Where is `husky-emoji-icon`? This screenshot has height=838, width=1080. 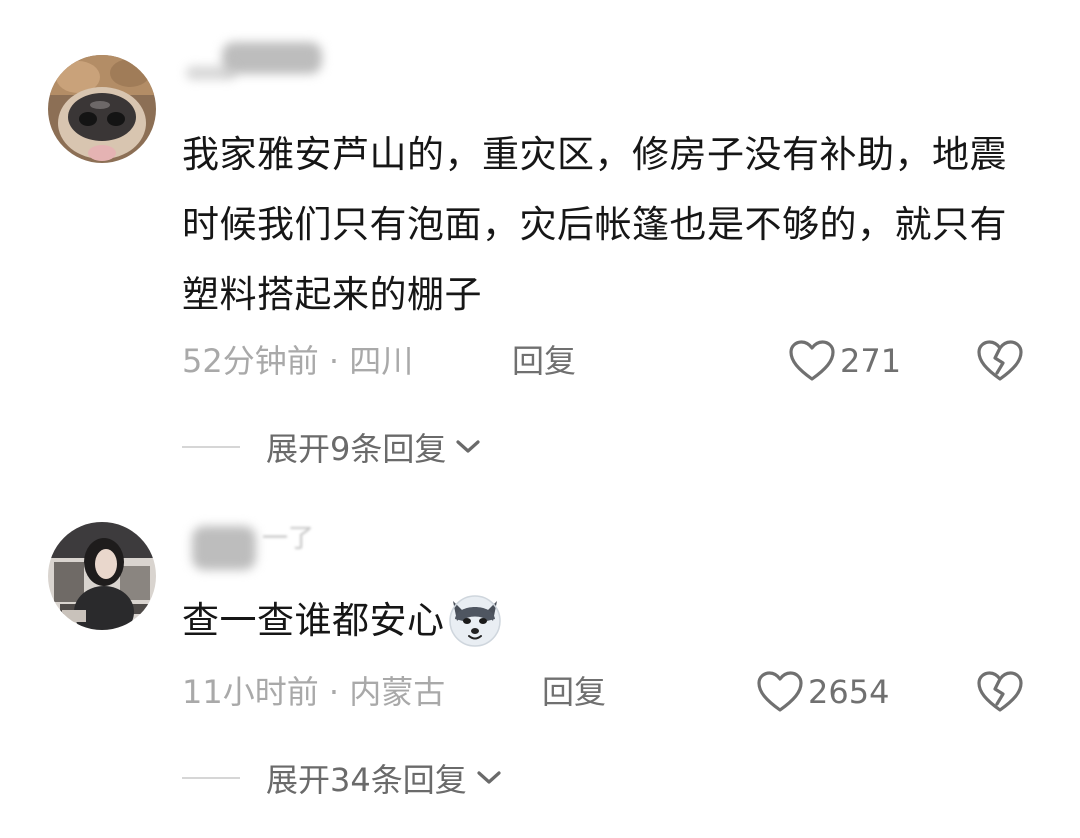
husky-emoji-icon is located at coordinates (474, 620).